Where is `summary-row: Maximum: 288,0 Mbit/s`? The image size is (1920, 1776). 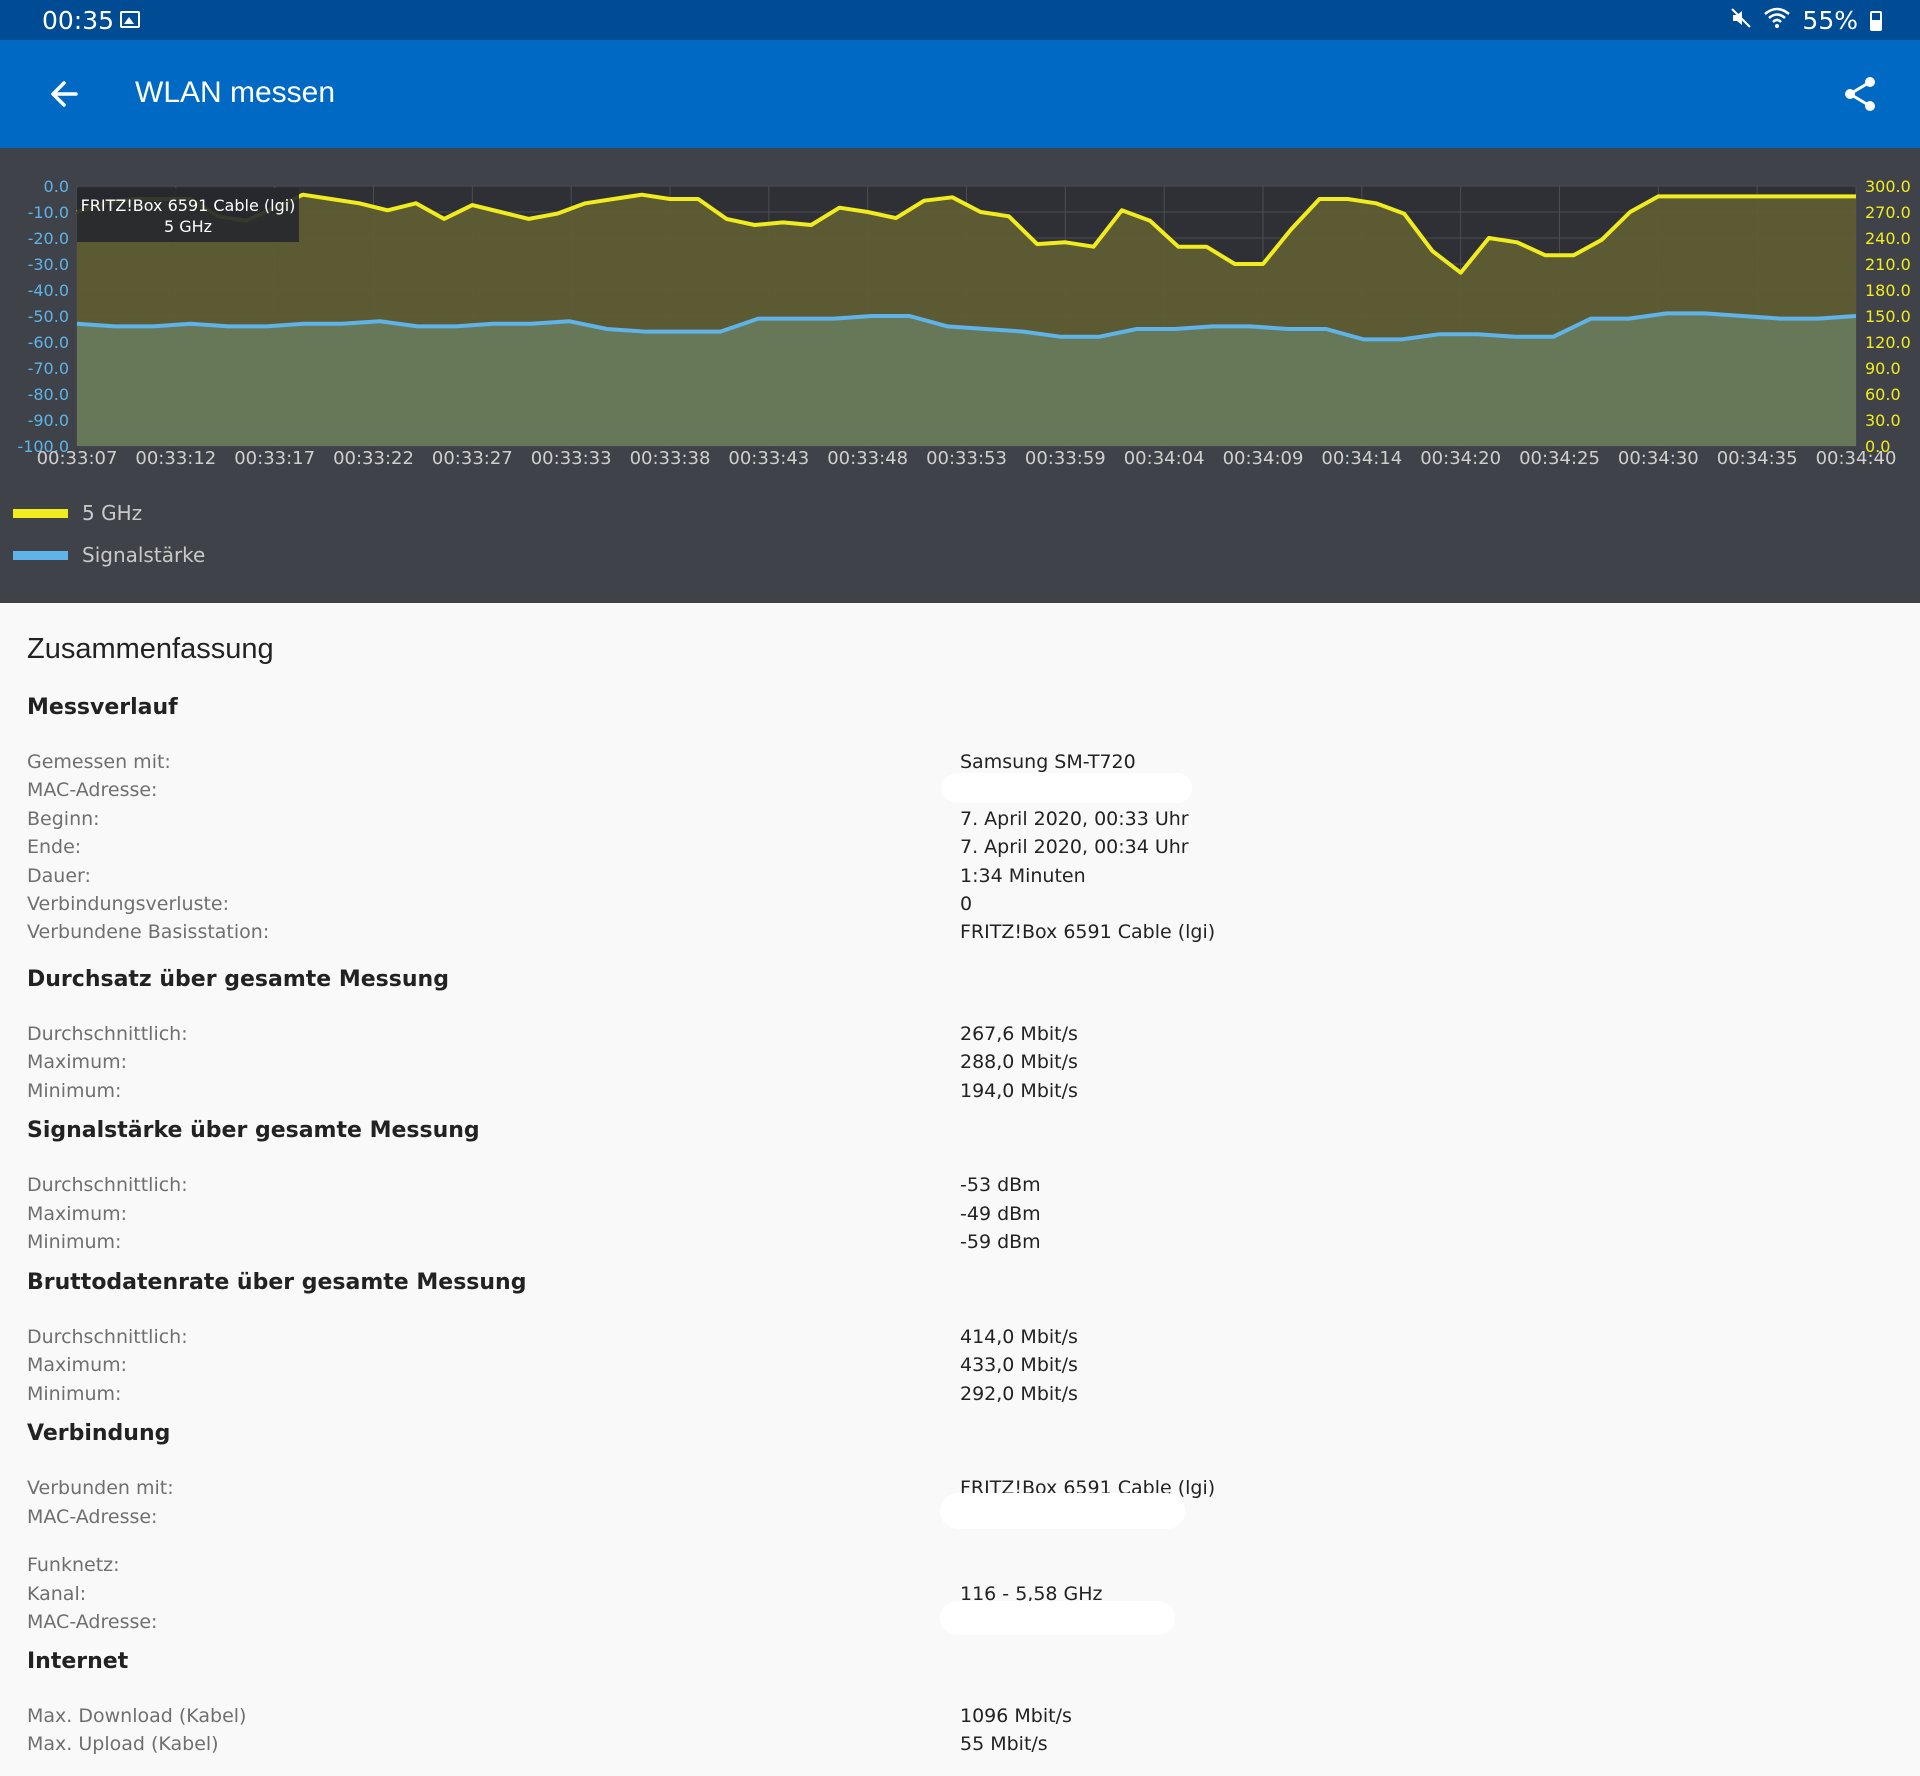
summary-row: Maximum: 288,0 Mbit/s is located at coordinates (927, 1065).